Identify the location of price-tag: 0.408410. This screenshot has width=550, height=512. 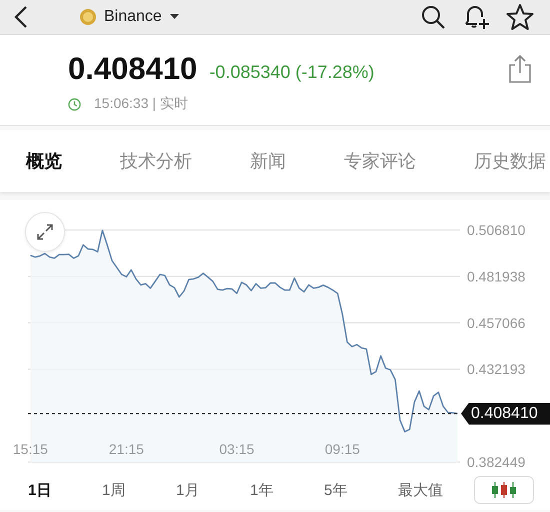
(505, 413).